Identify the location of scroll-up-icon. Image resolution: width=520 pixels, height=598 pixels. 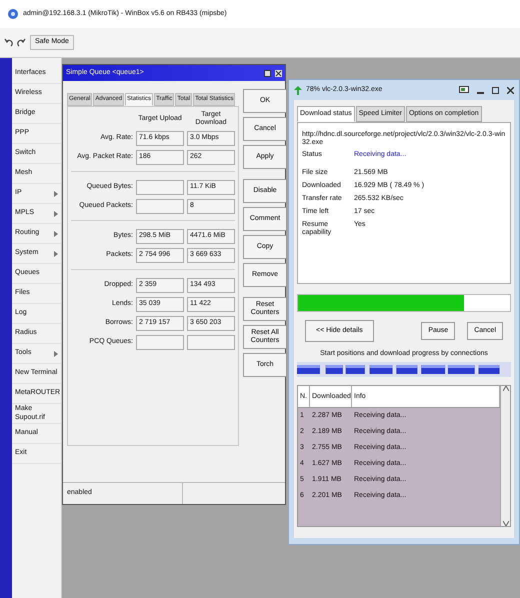
(505, 389).